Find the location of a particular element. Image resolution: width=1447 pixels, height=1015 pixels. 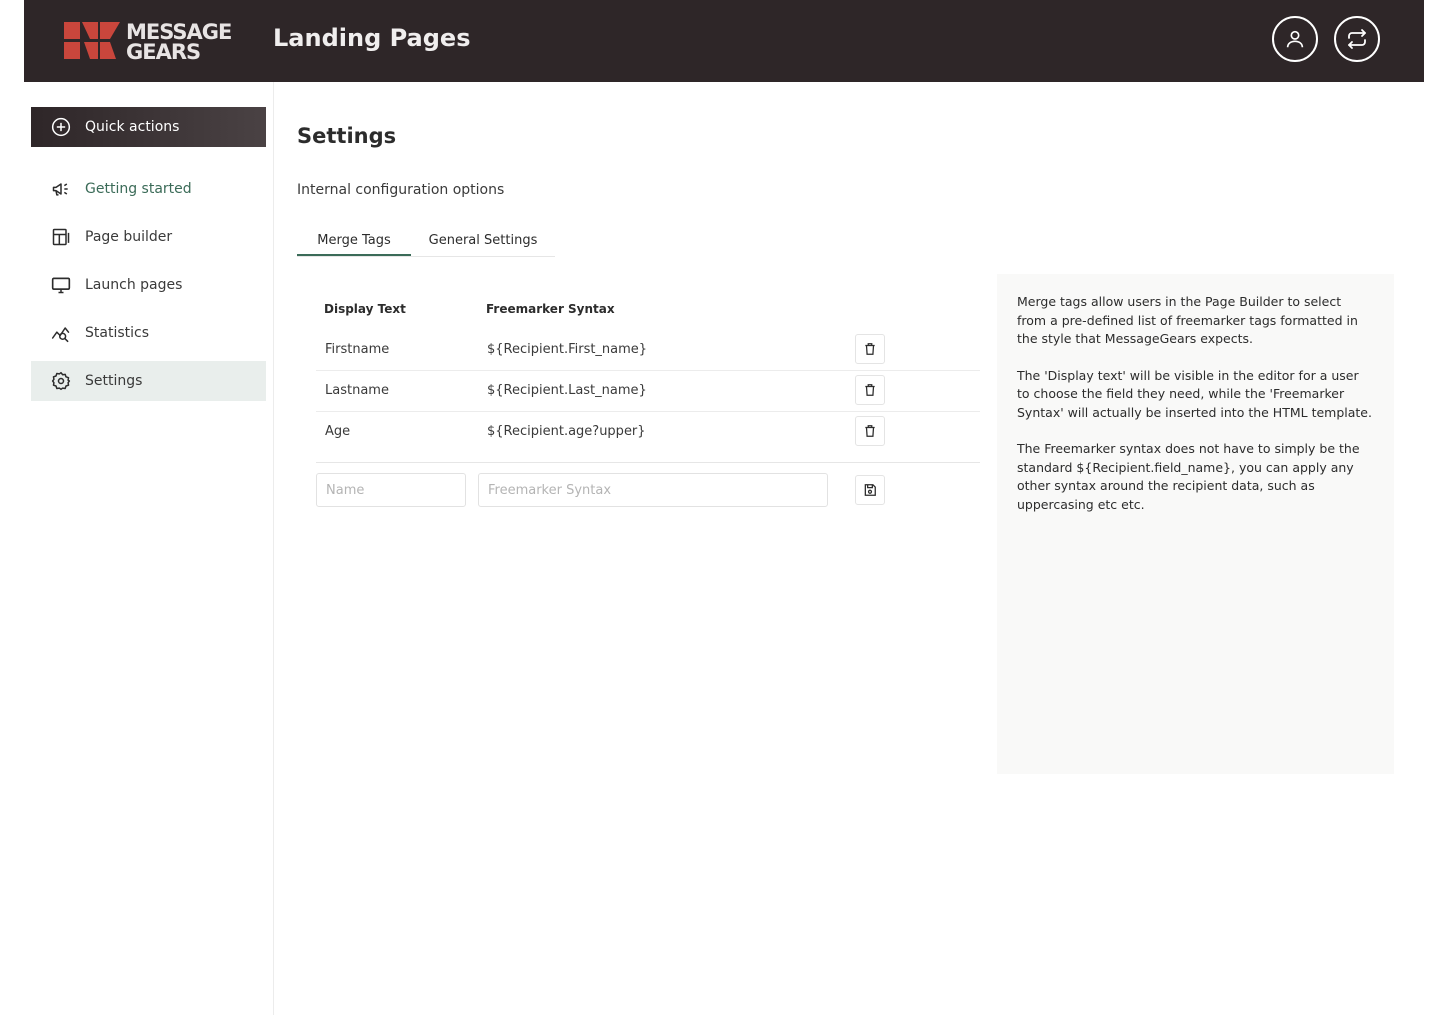

sidebar-item-settings: Settings is located at coordinates (148, 381).